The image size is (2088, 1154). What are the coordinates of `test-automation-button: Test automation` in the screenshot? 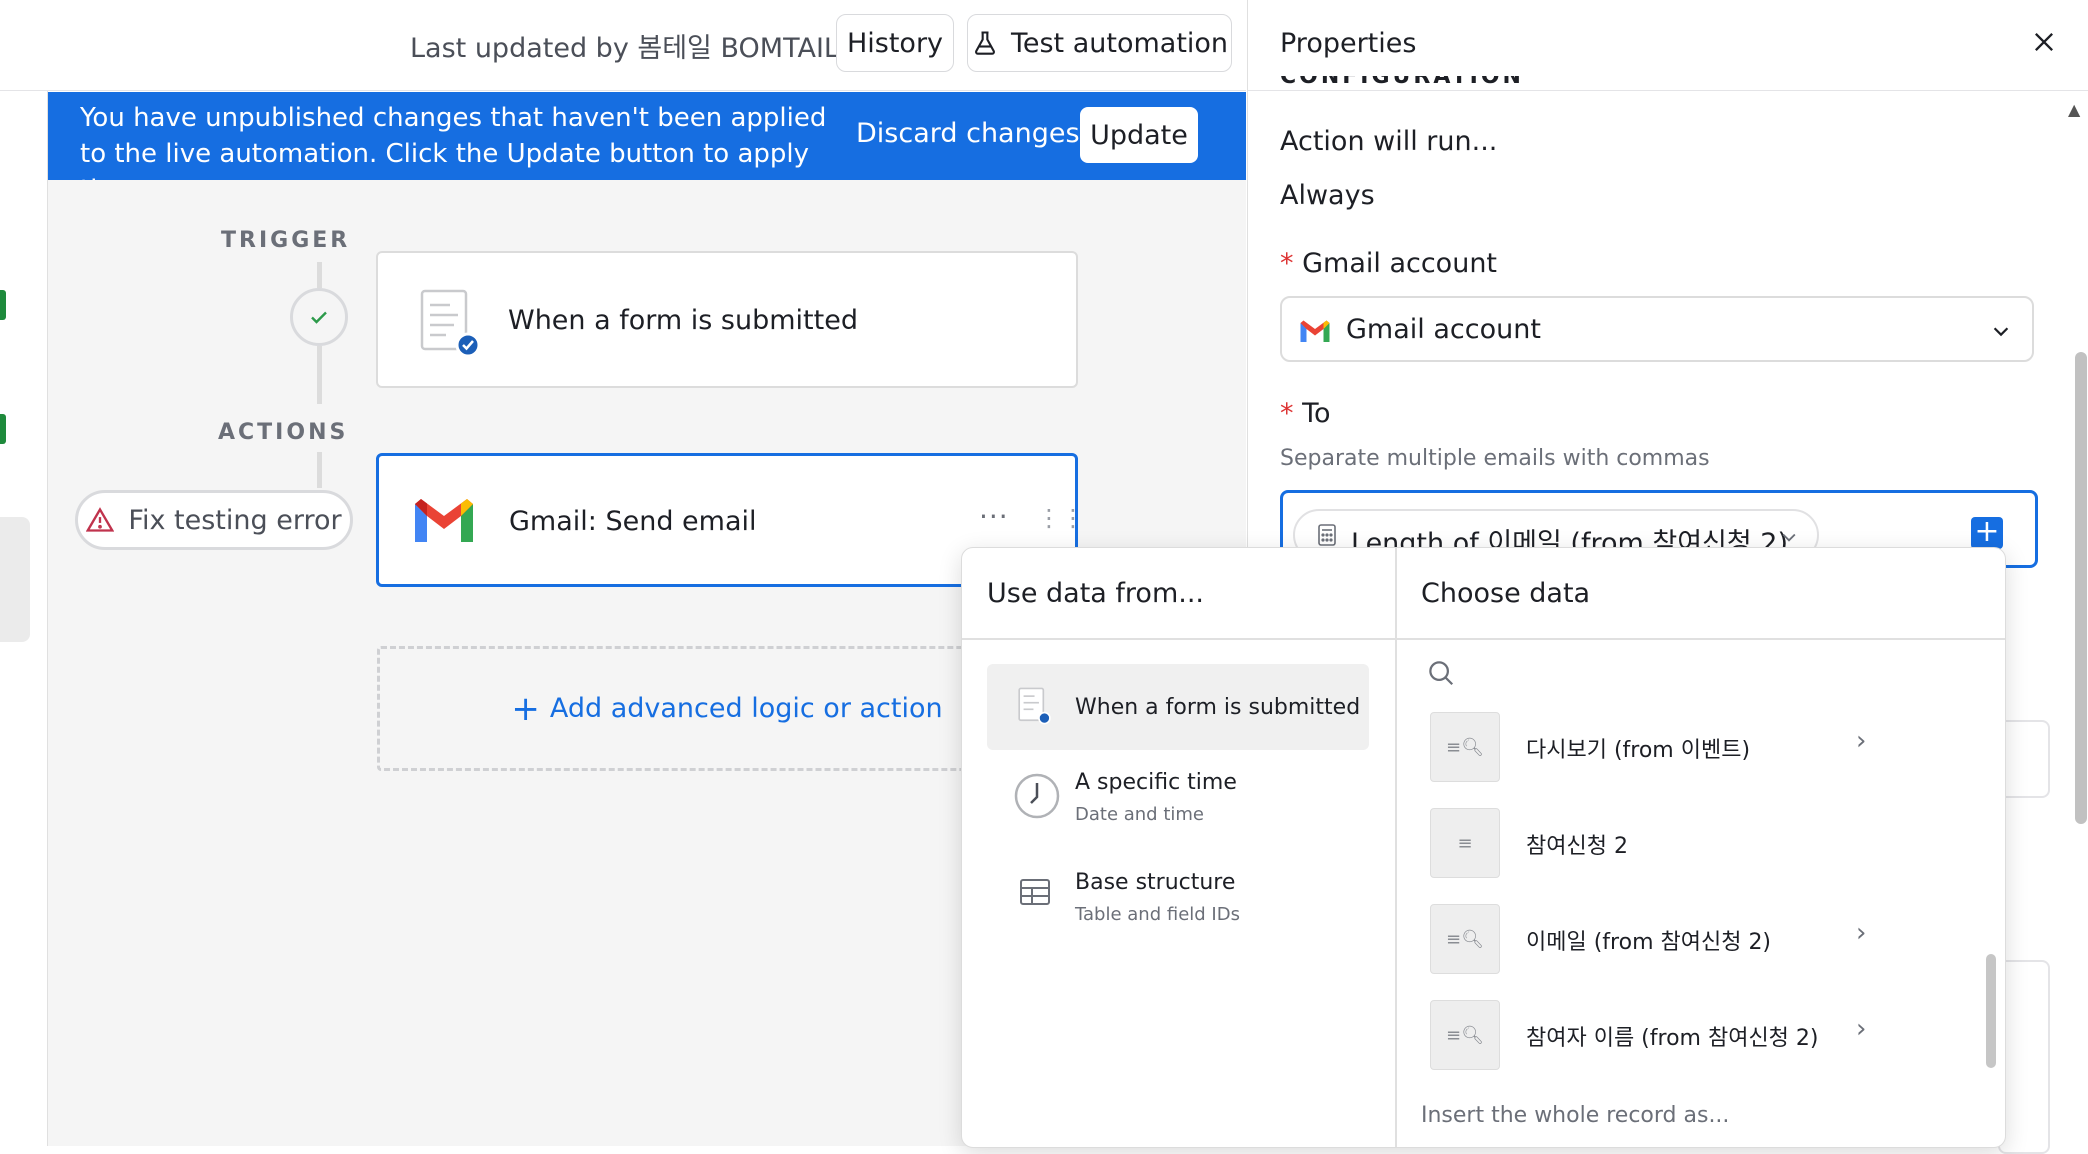 It's located at (1099, 43).